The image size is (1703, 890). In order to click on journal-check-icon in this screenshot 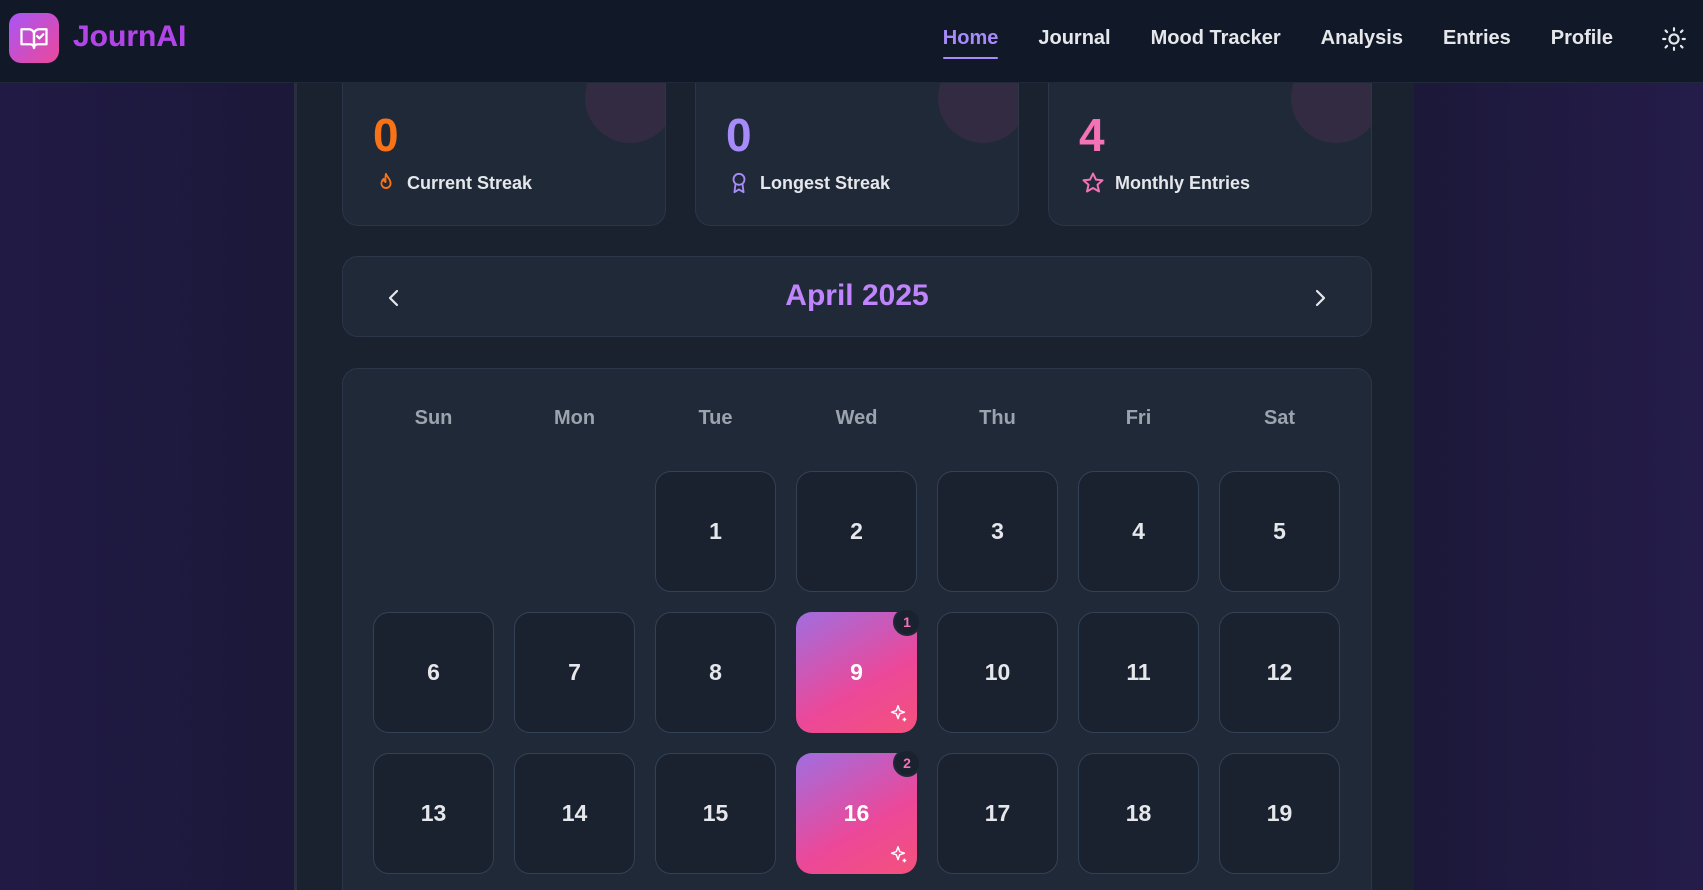, I will do `click(34, 39)`.